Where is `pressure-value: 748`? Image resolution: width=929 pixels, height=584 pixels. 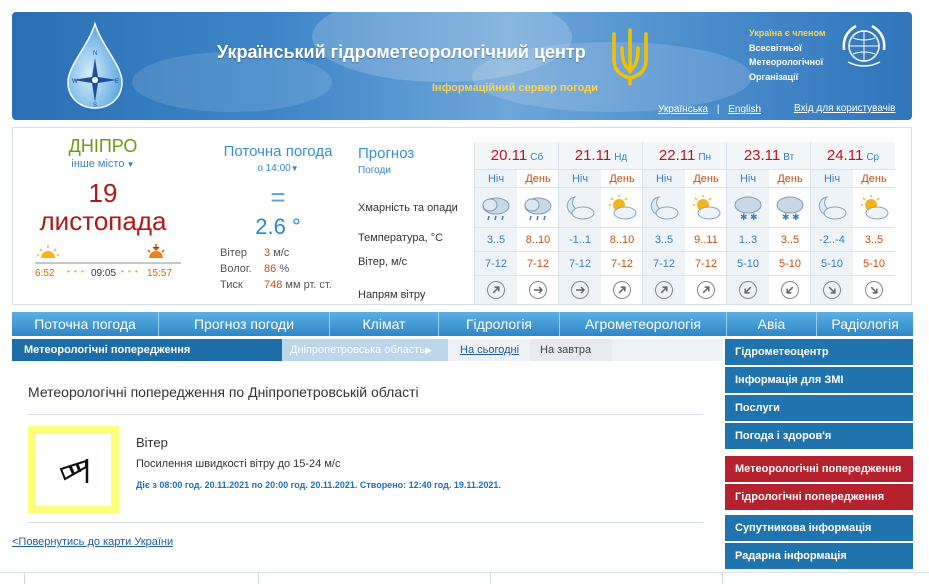
pressure-value: 748 is located at coordinates (273, 285).